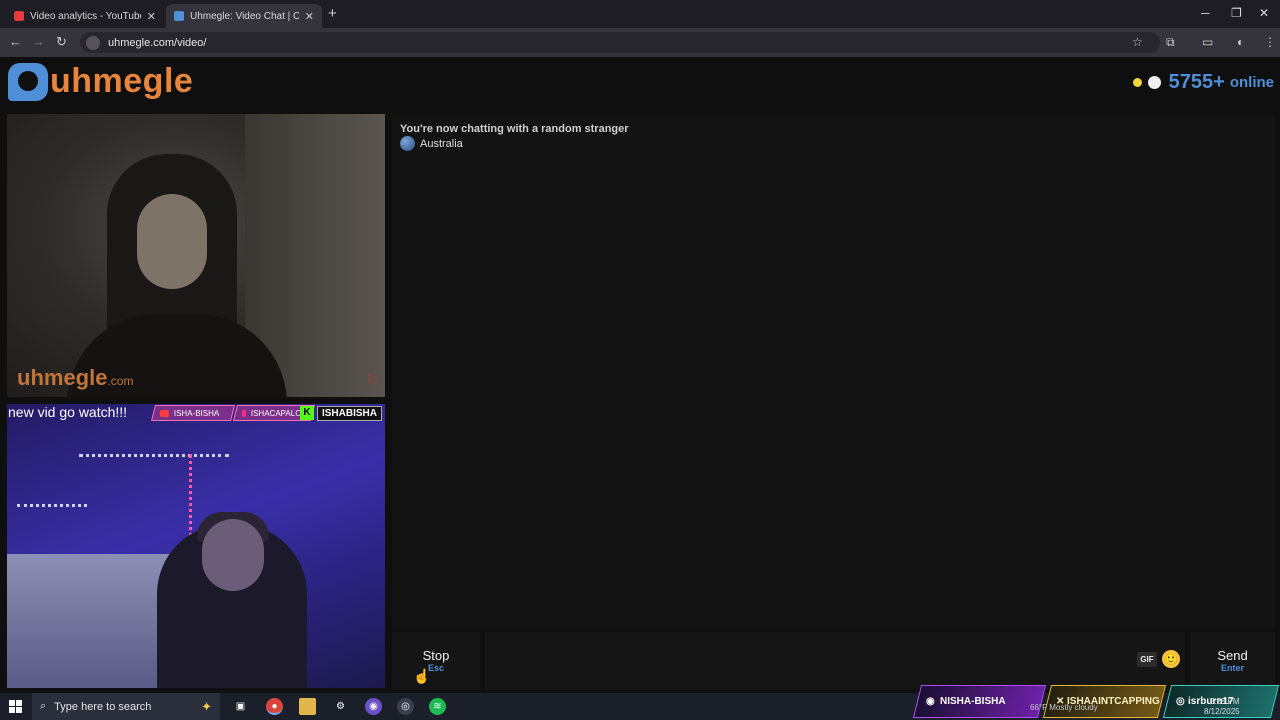  I want to click on logo-text: uhmegle, so click(122, 81).